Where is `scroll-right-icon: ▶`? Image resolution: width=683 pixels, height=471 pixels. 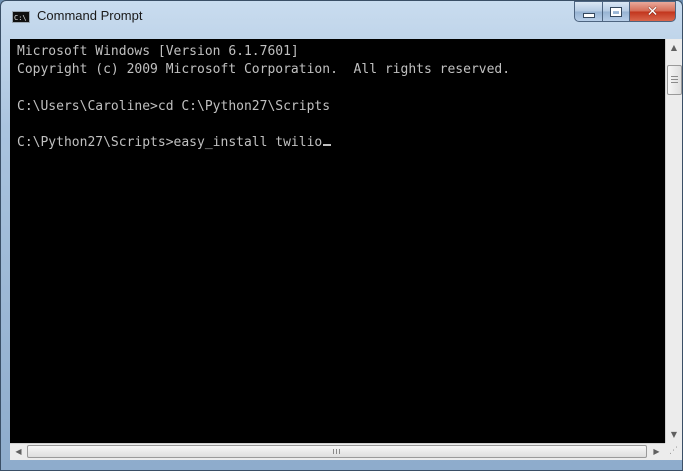 scroll-right-icon: ▶ is located at coordinates (656, 452).